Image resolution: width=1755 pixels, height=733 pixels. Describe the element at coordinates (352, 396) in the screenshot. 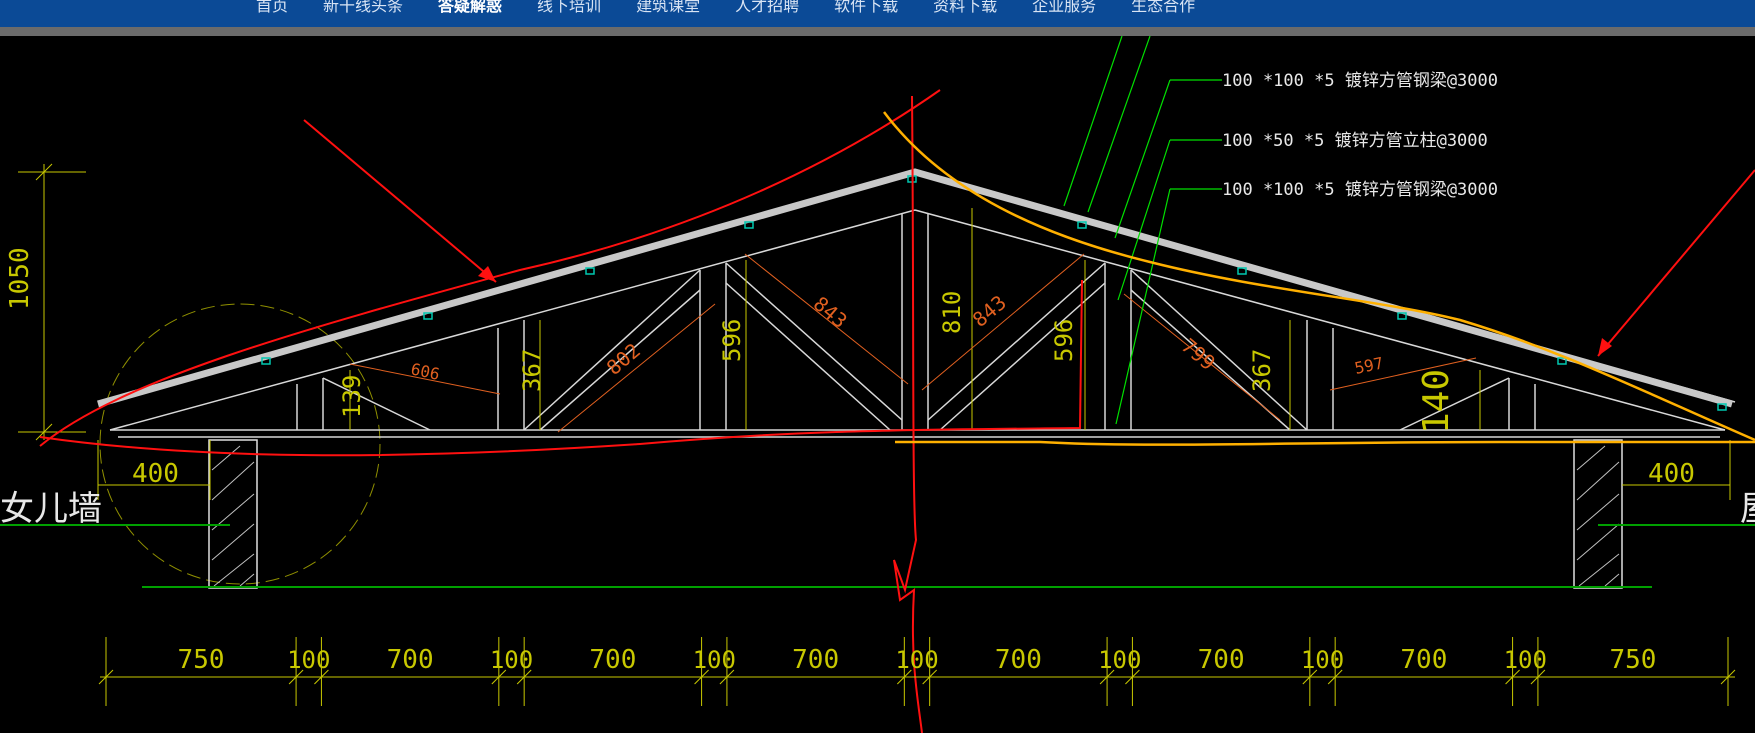

I see `dim-139: 139` at that location.